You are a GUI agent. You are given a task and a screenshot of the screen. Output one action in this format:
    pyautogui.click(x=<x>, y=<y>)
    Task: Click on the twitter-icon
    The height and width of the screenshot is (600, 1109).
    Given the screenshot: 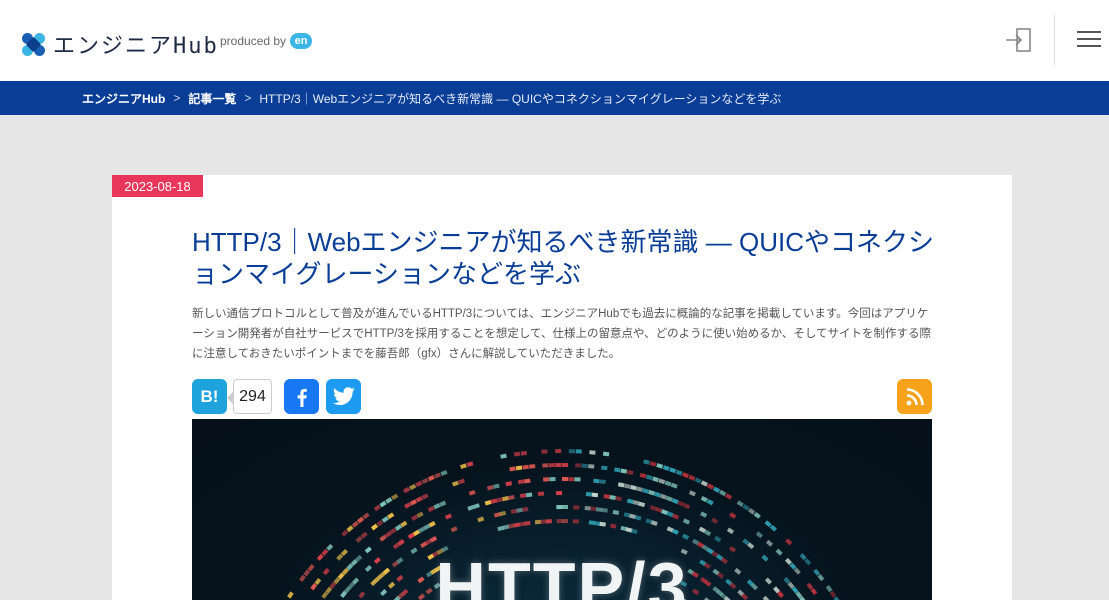 What is the action you would take?
    pyautogui.click(x=343, y=395)
    